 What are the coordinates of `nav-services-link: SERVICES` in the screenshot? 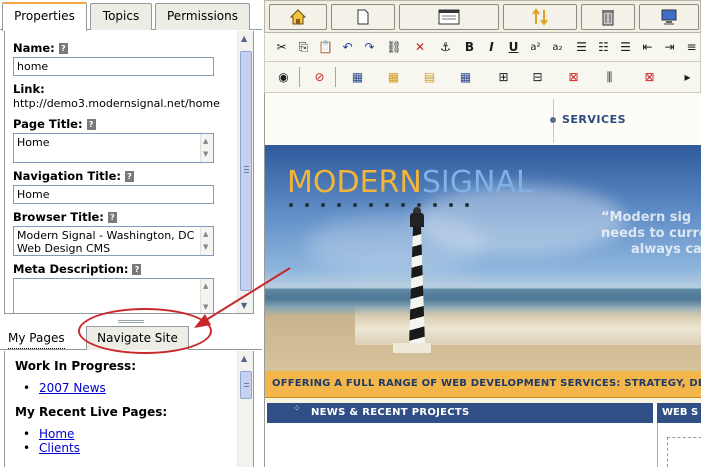 It's located at (594, 119).